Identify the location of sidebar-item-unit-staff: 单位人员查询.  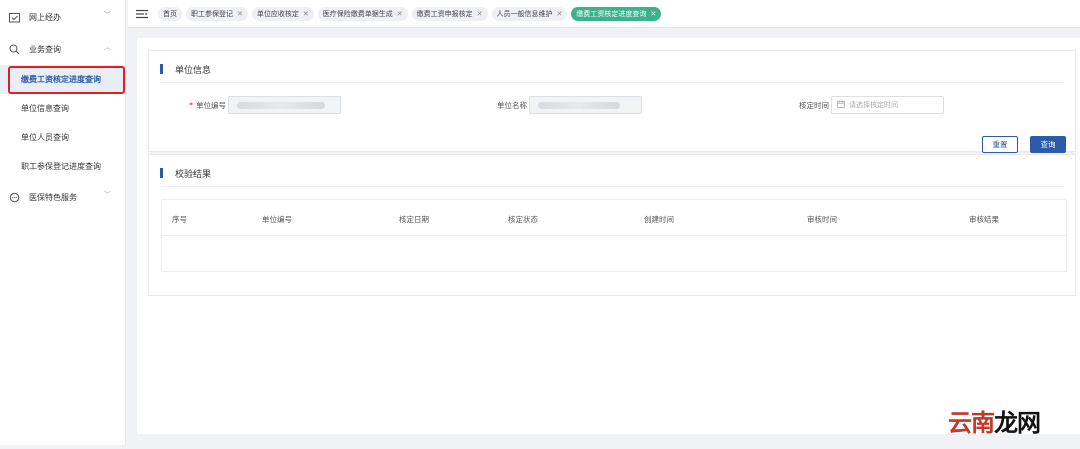
(62, 137).